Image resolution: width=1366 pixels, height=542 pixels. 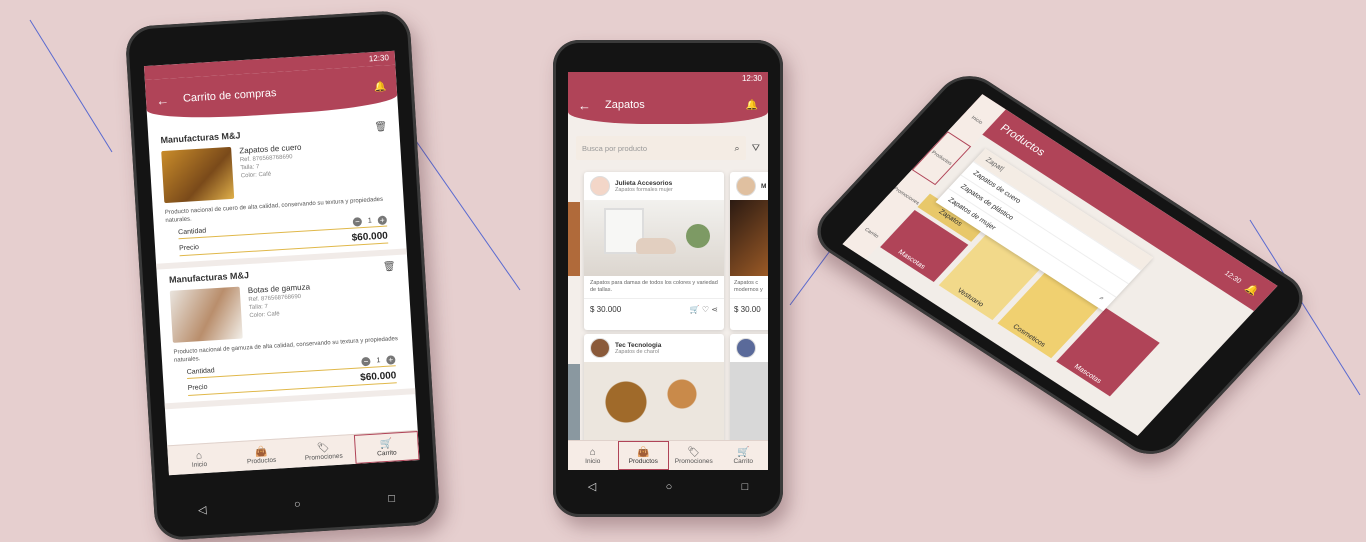 What do you see at coordinates (756, 148) in the screenshot?
I see `filter-icon: ⛛` at bounding box center [756, 148].